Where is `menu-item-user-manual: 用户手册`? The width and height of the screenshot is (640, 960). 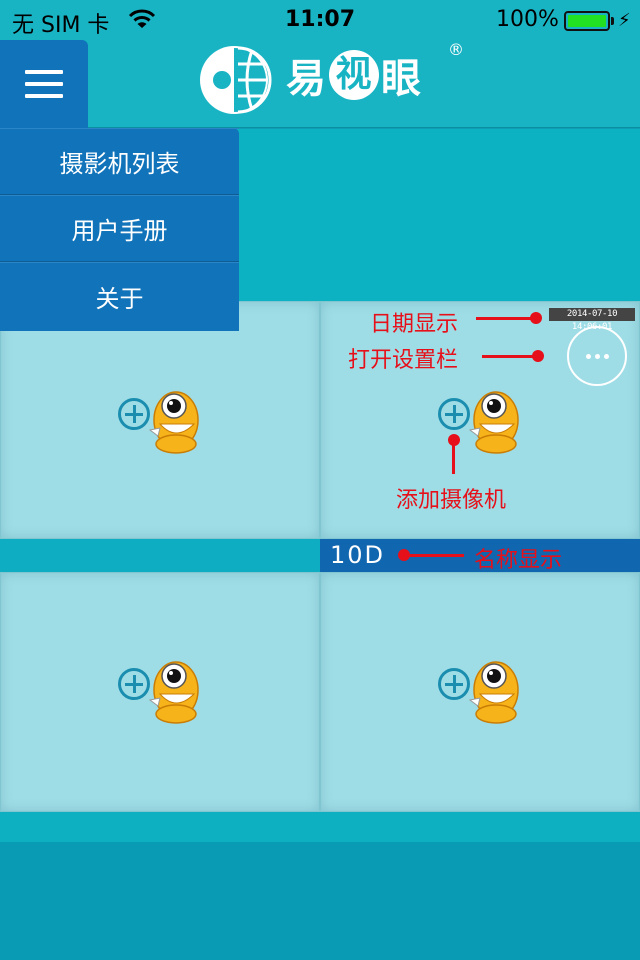
menu-item-user-manual: 用户手册 is located at coordinates (119, 228).